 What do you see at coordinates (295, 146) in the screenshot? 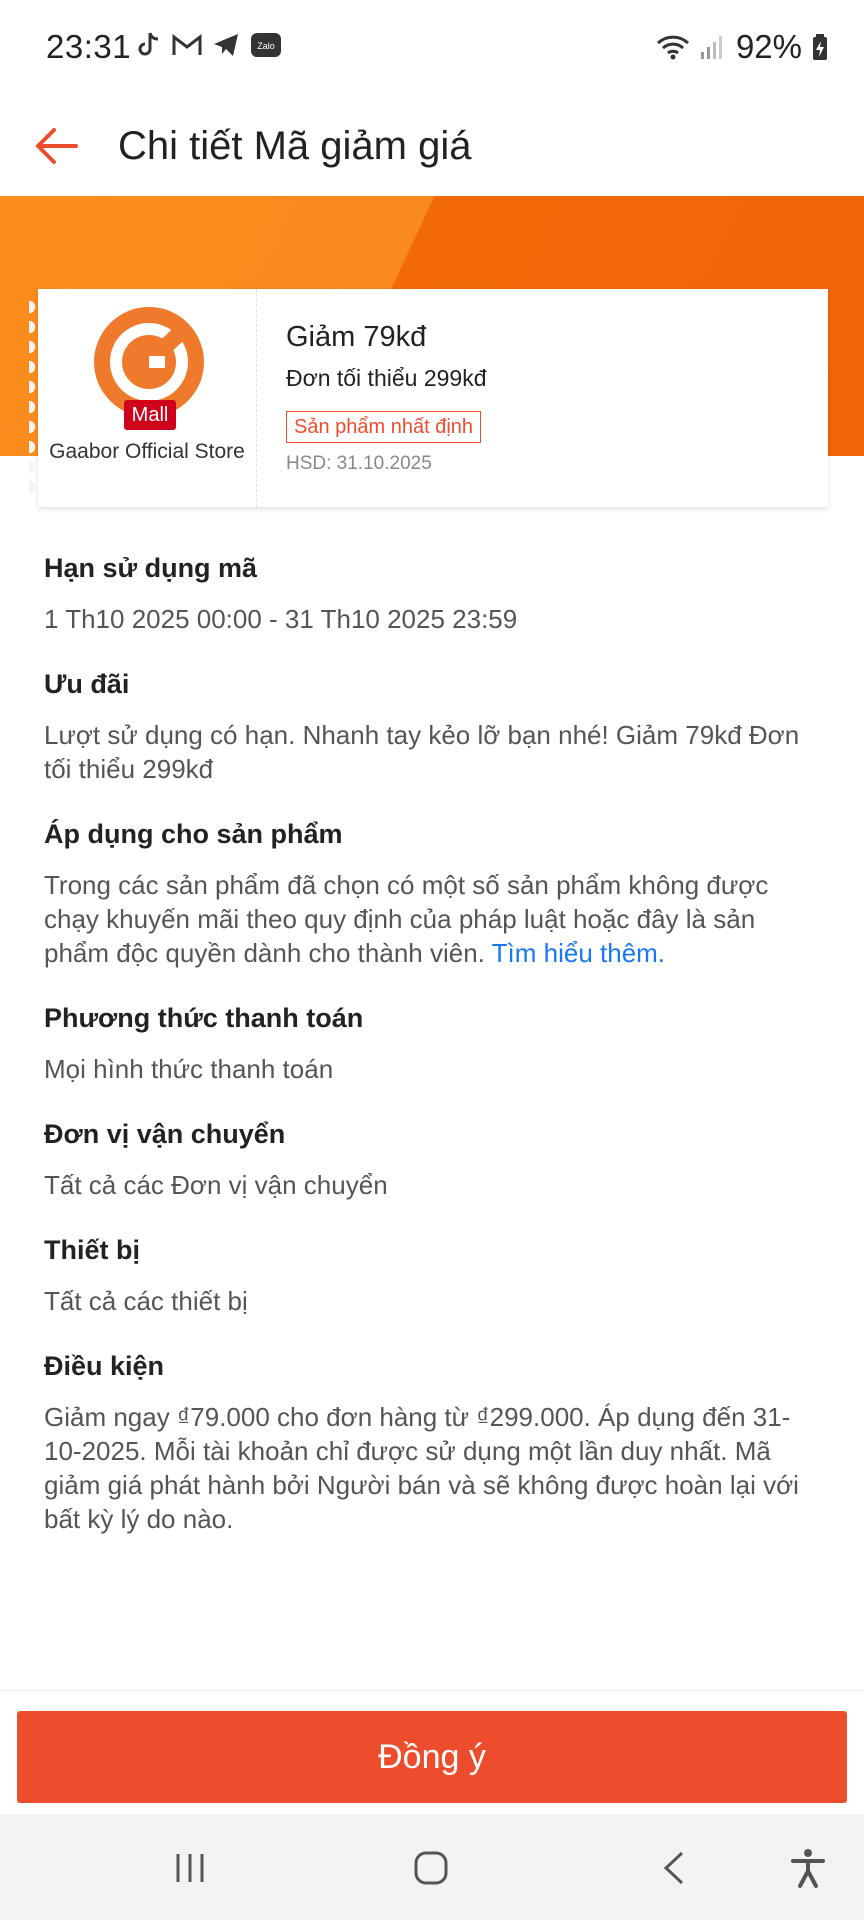
I see `page-title: Chi tiết Mã giảm giá` at bounding box center [295, 146].